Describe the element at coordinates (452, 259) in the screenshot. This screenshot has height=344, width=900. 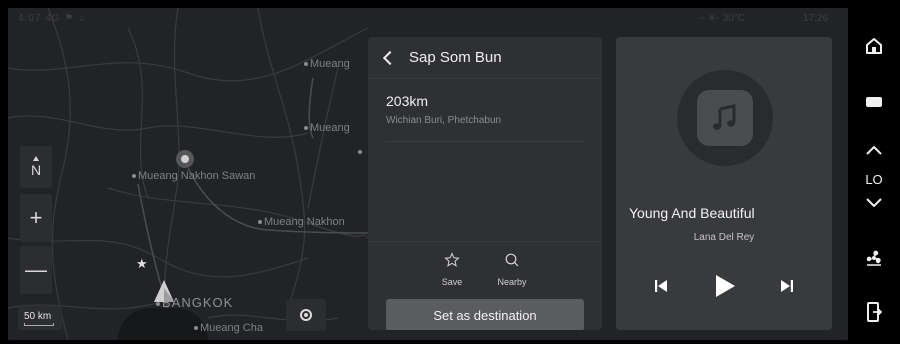
I see `star-outline-icon` at that location.